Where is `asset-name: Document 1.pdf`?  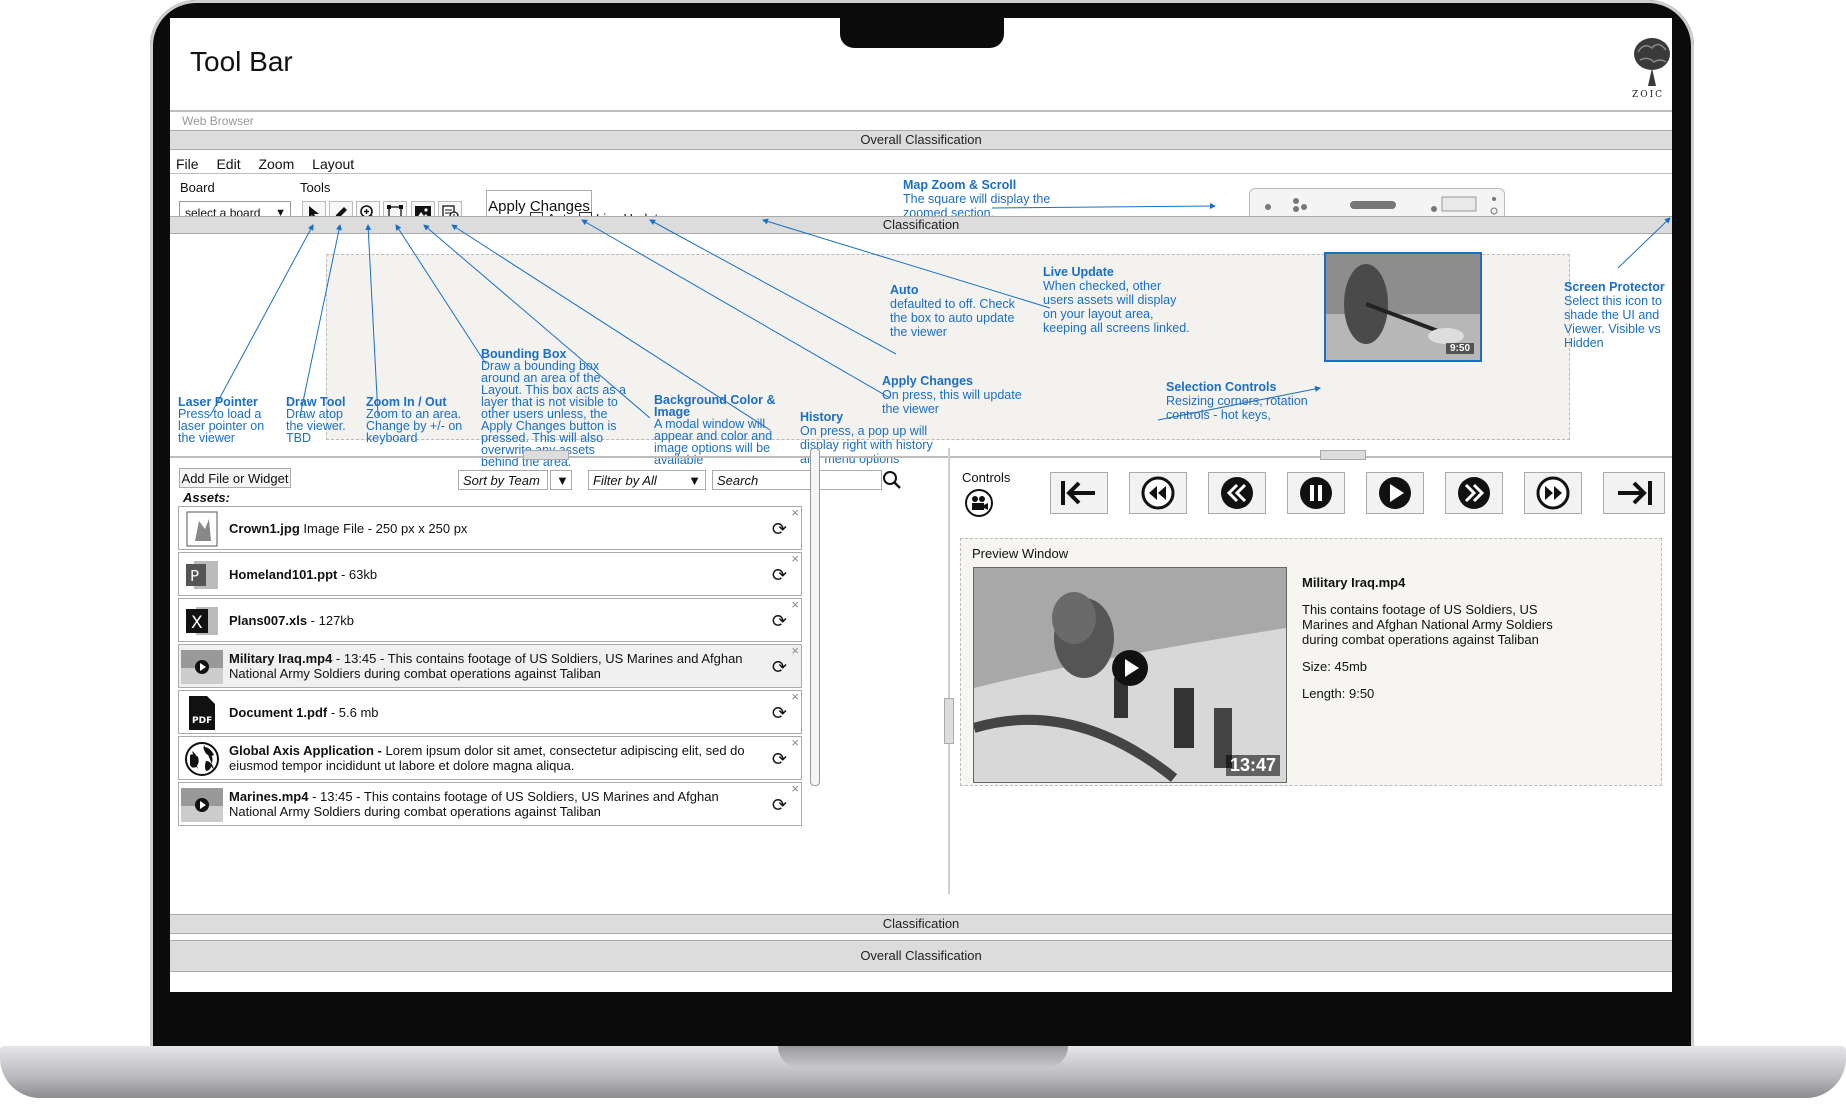
asset-name: Document 1.pdf is located at coordinates (278, 712).